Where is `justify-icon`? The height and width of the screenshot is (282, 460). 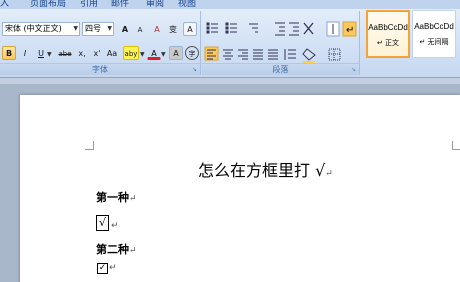
justify-icon is located at coordinates (258, 54).